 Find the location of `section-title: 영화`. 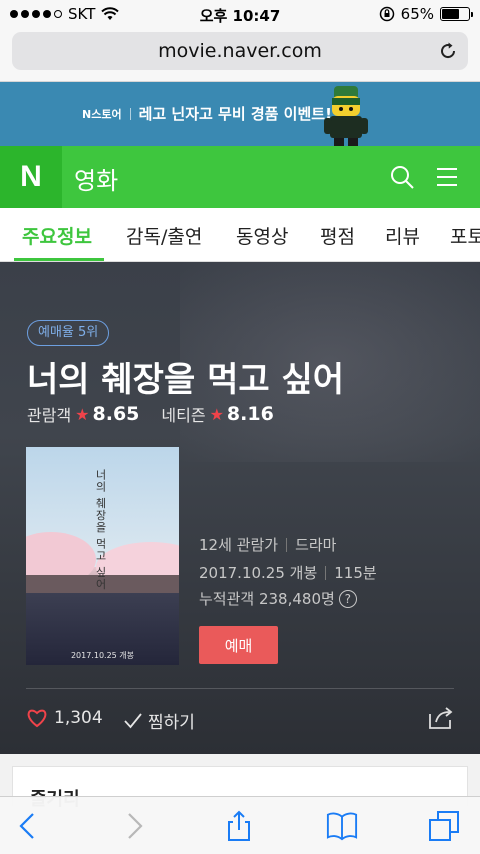

section-title: 영화 is located at coordinates (96, 178).